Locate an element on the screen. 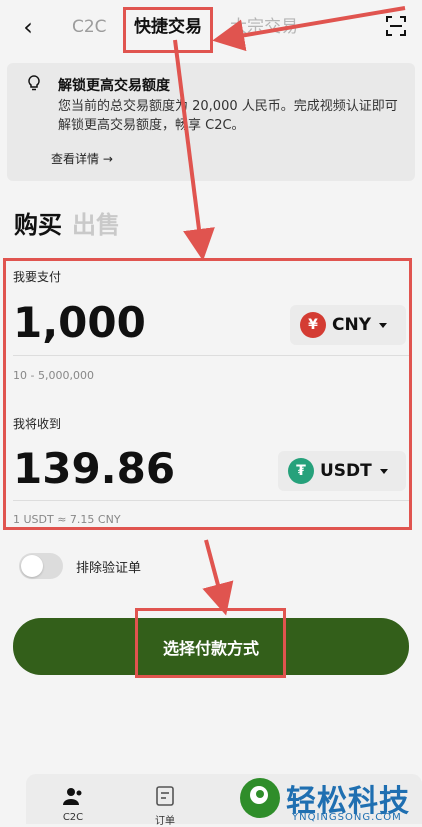 The width and height of the screenshot is (422, 827). tab-buy: 购买 is located at coordinates (38, 225).